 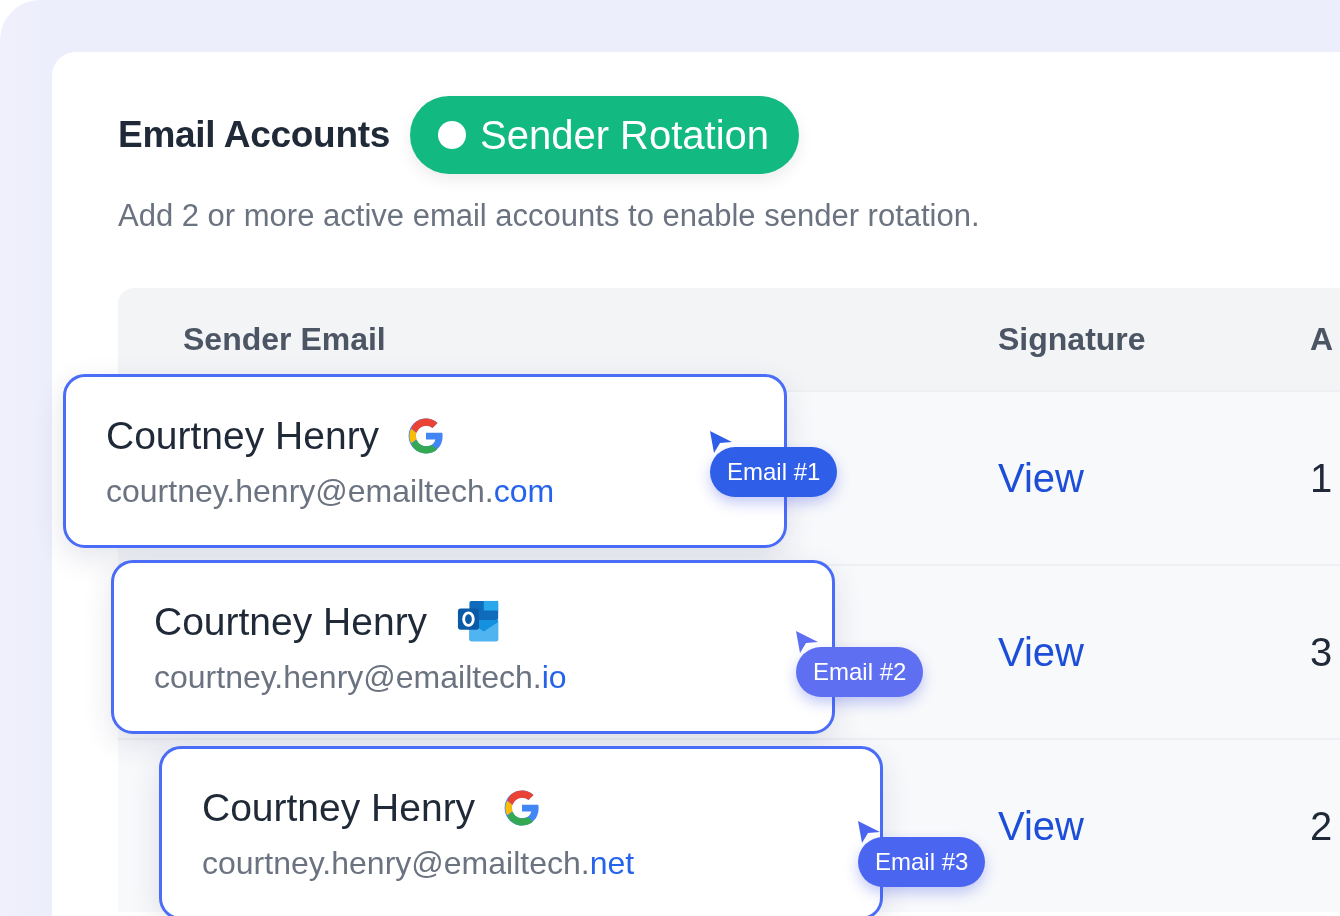 I want to click on section-description: Add 2 or more active email accounts to enable sender rotation., so click(x=549, y=216).